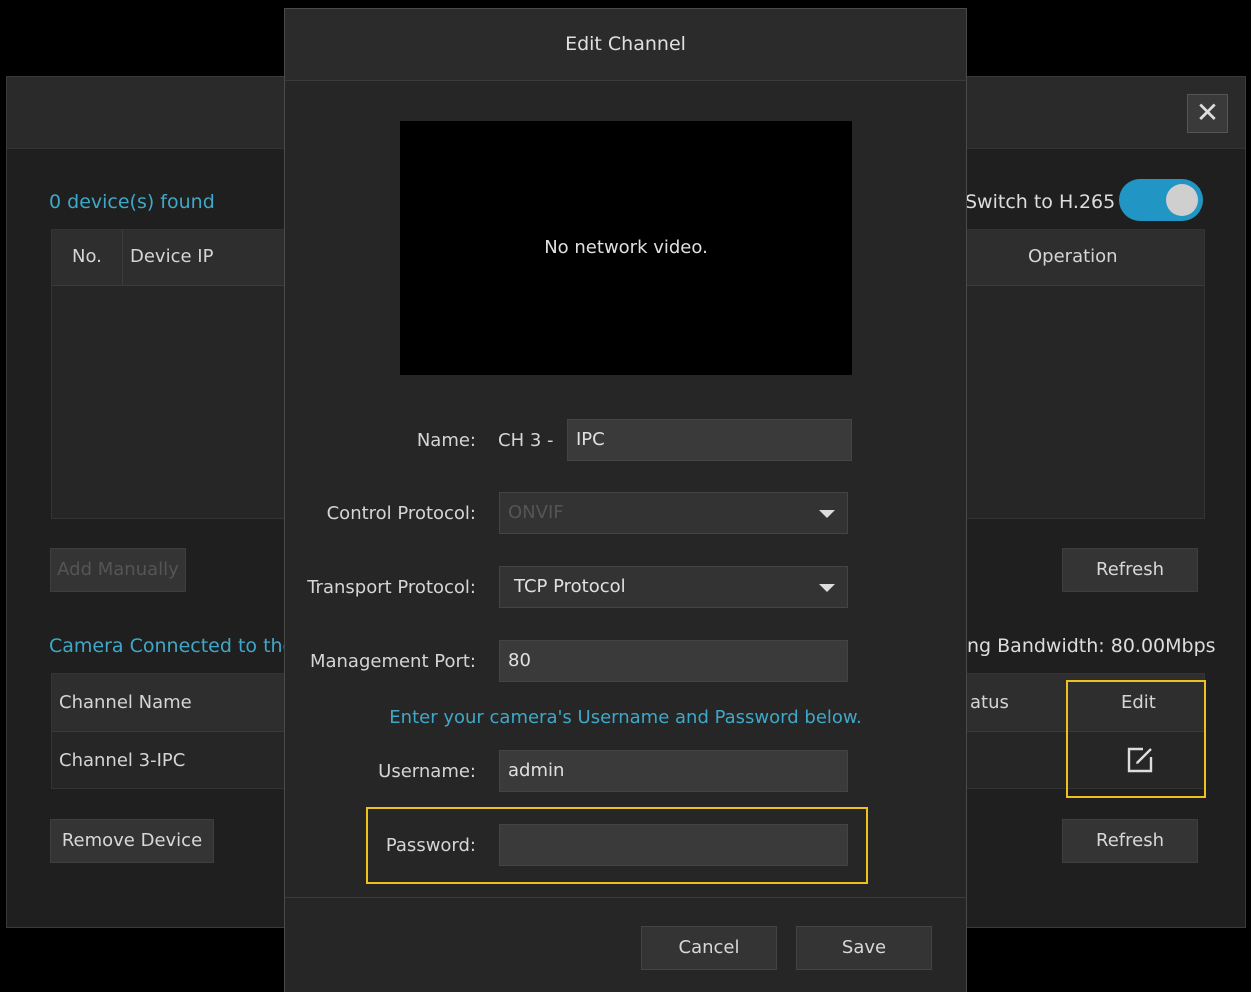 The height and width of the screenshot is (992, 1251). Describe the element at coordinates (709, 440) in the screenshot. I see `name-input: IPC` at that location.